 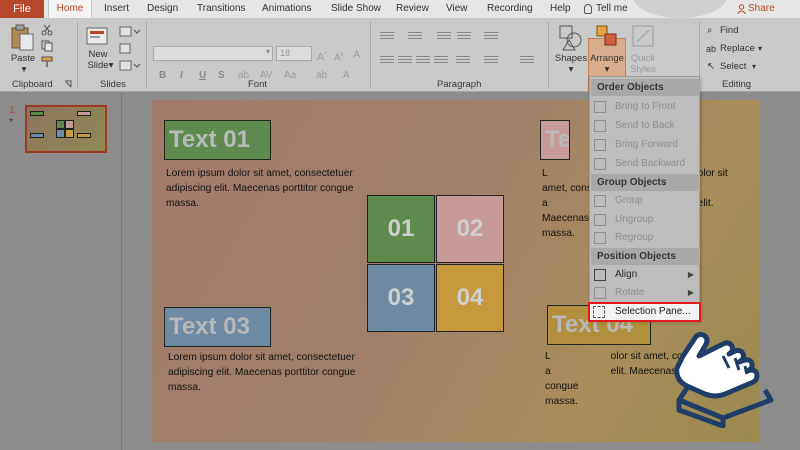 I want to click on tab-recording: Recording, so click(x=510, y=9).